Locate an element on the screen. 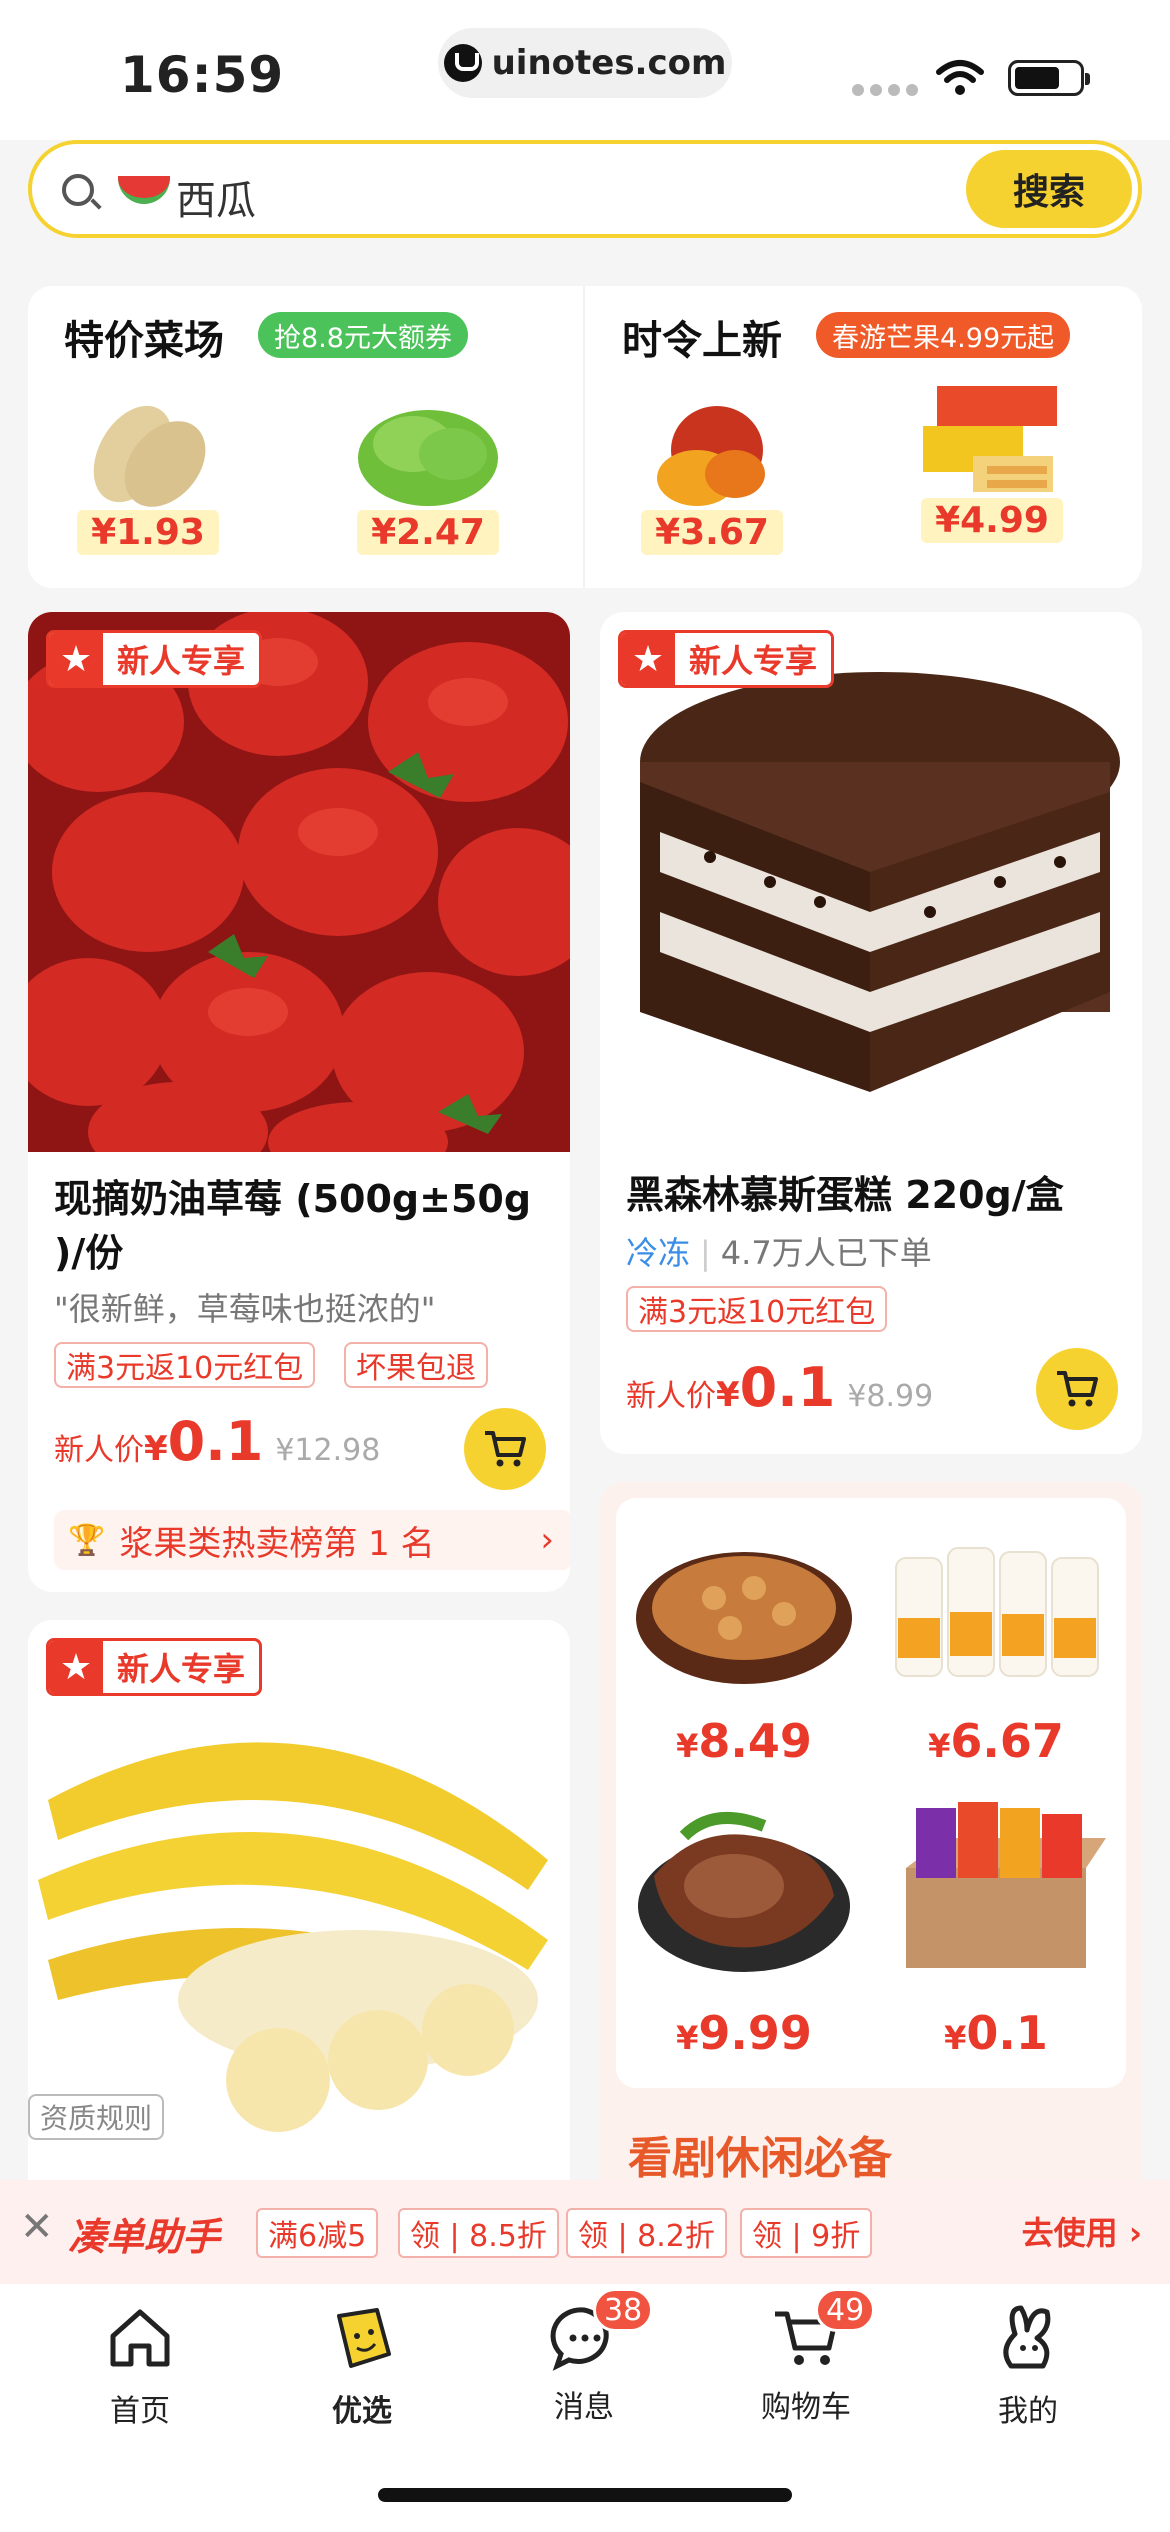 Image resolution: width=1170 pixels, height=2532 pixels. price-row: 新人价 ¥ 0.1 ¥8.99 is located at coordinates (780, 1387).